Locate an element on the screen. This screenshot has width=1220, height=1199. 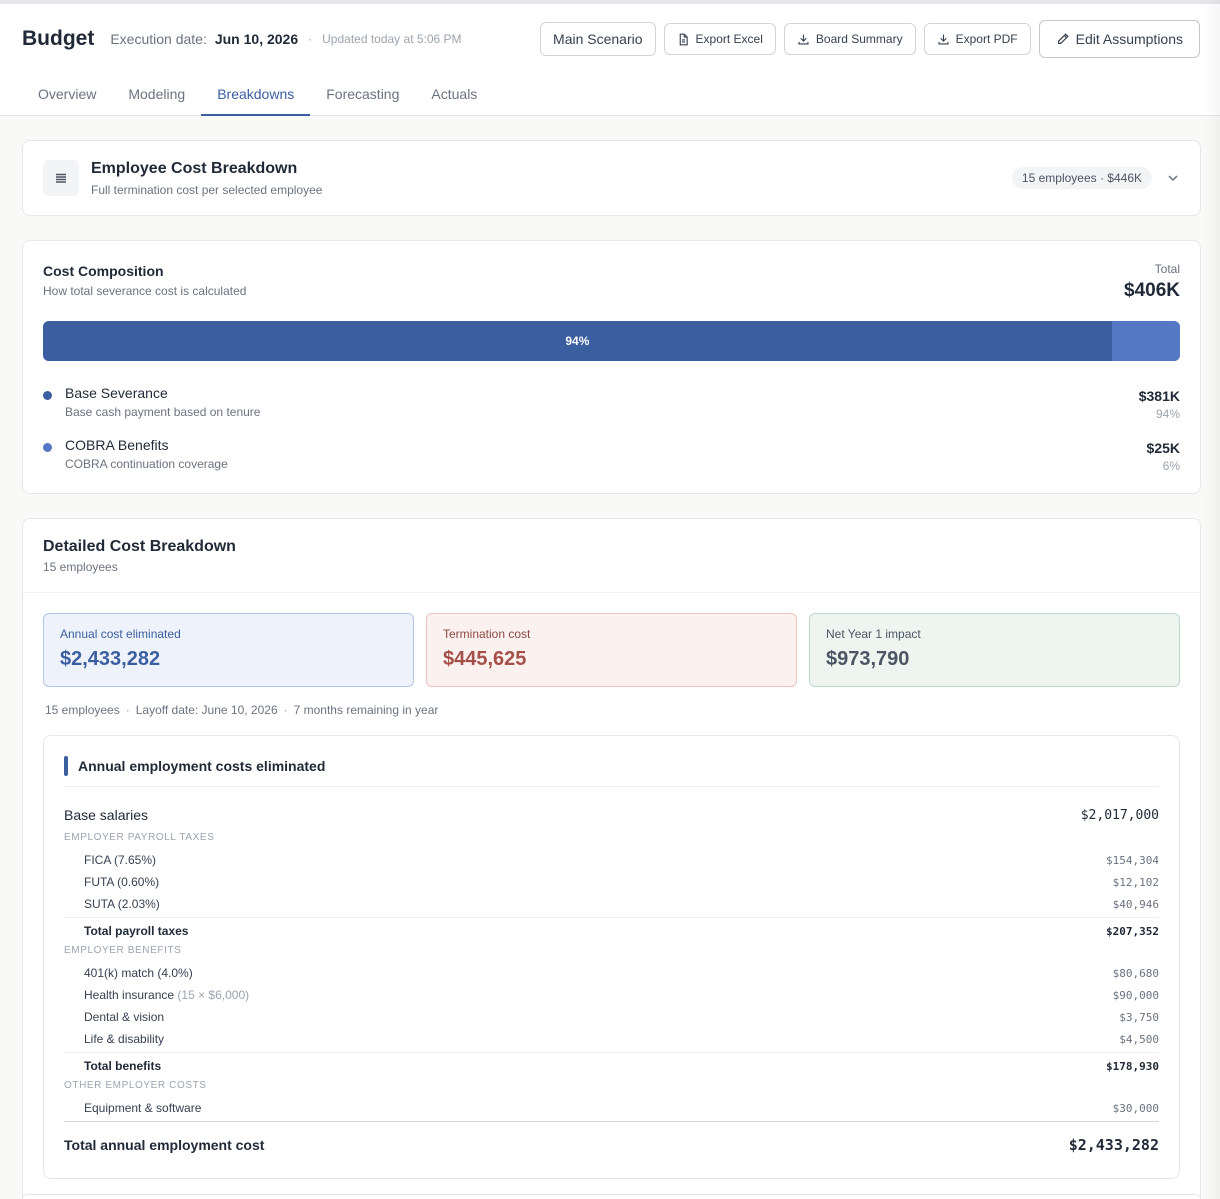
stat-label: Net Year 1 impact is located at coordinates (873, 634).